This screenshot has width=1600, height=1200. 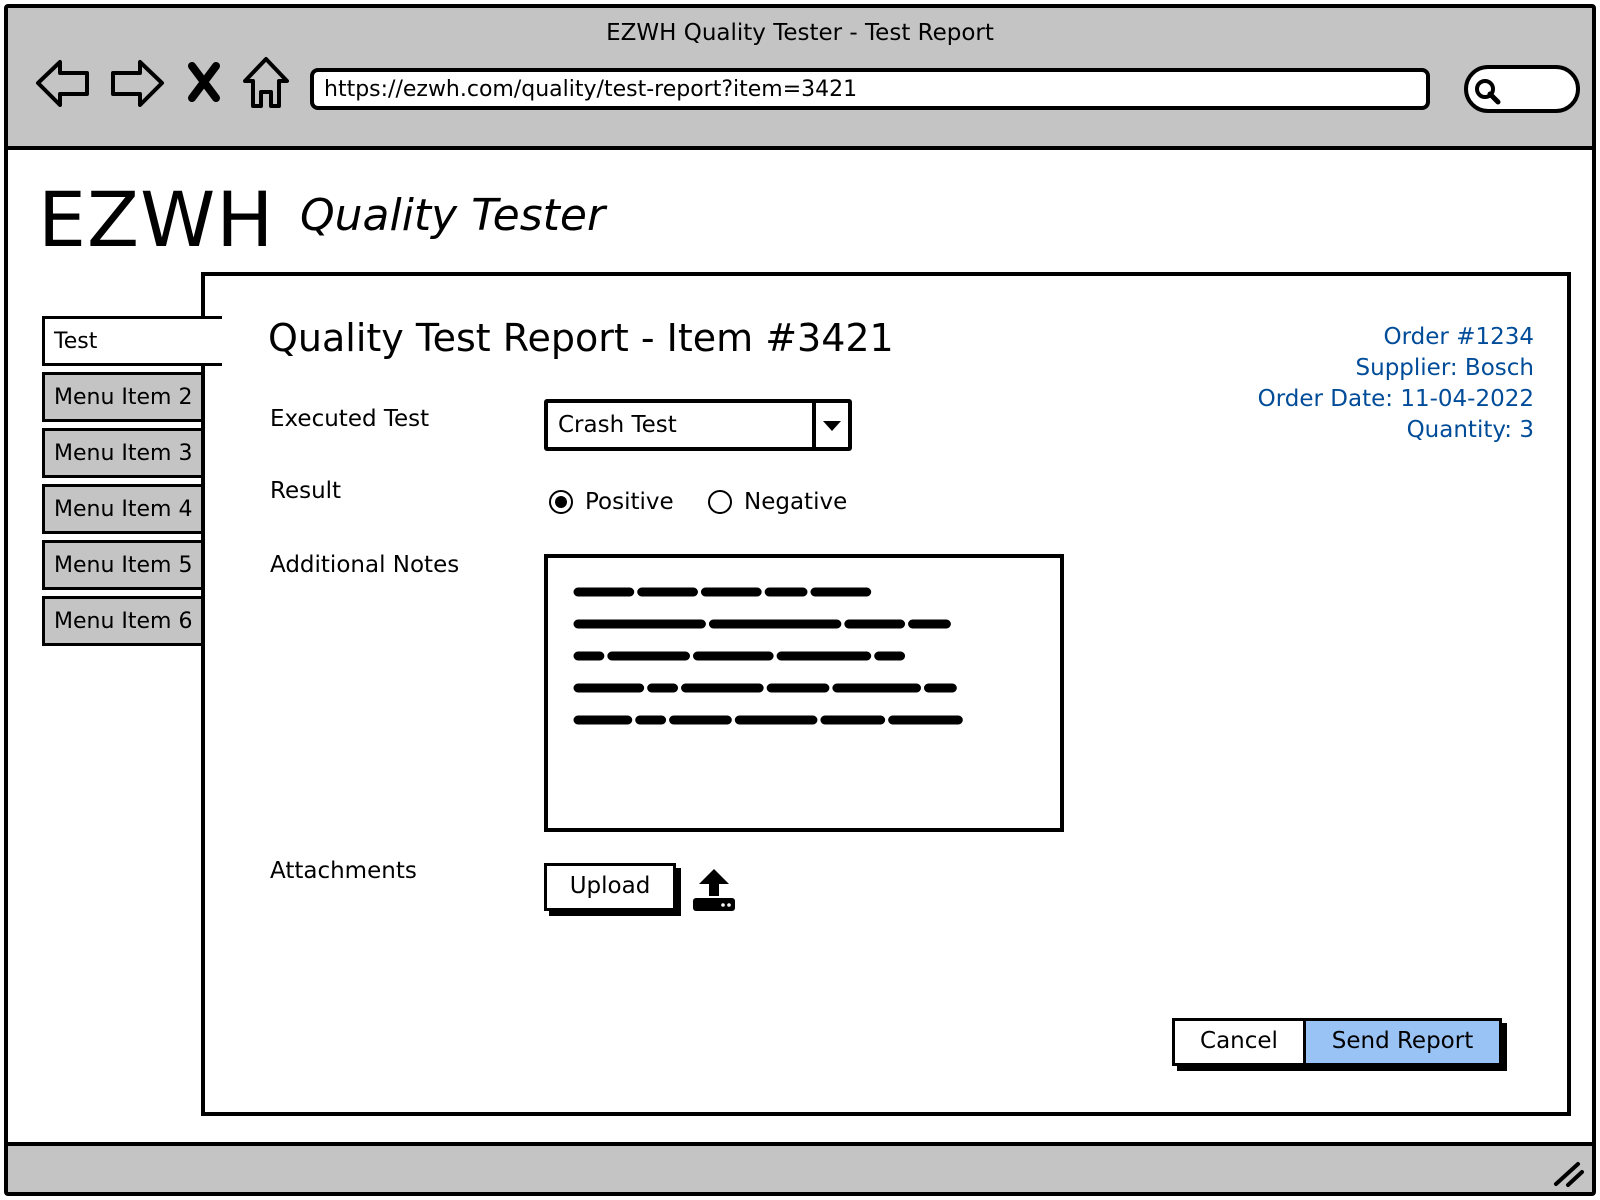 What do you see at coordinates (350, 419) in the screenshot?
I see `executed-test-label: Executed Test` at bounding box center [350, 419].